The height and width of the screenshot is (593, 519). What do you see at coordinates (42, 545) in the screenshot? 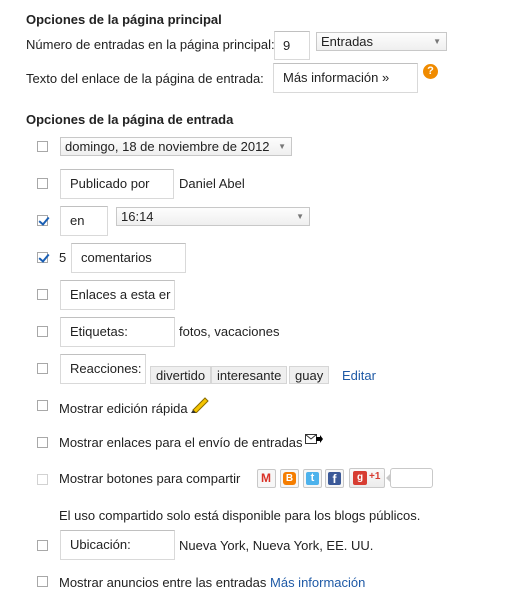
I see `location-checkbox` at bounding box center [42, 545].